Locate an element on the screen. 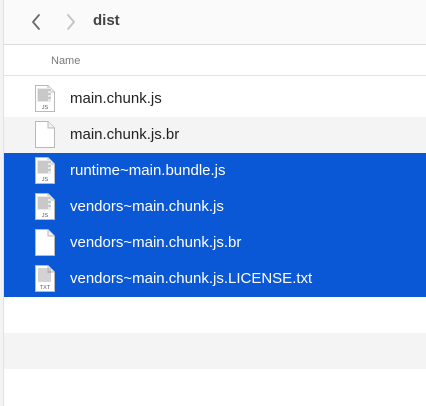 The height and width of the screenshot is (406, 426). toolbar: dist is located at coordinates (215, 22).